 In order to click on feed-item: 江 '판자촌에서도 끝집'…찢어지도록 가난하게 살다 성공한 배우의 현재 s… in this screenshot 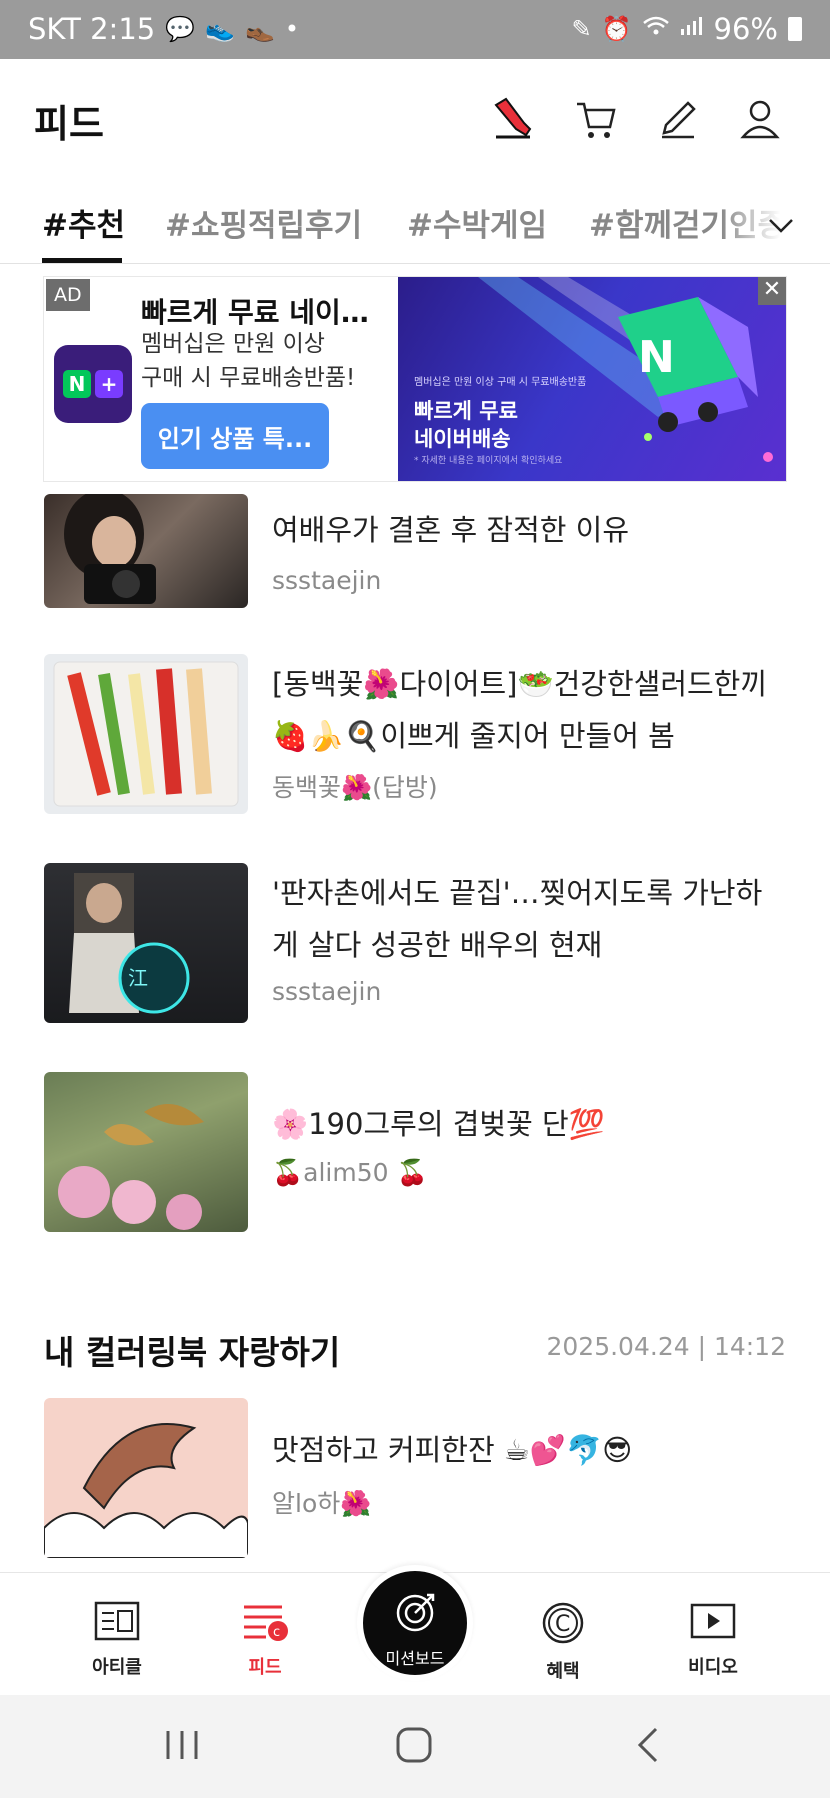, I will do `click(417, 945)`.